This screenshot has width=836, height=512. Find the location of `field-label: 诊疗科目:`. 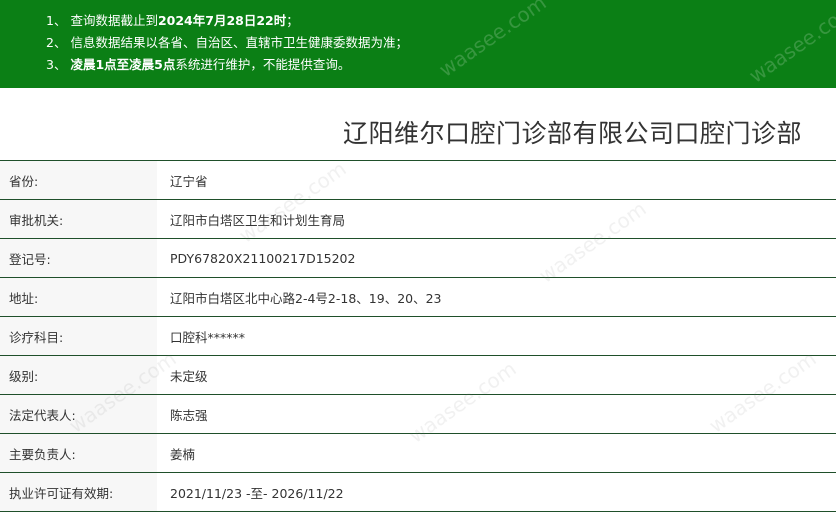

field-label: 诊疗科目: is located at coordinates (78, 336).